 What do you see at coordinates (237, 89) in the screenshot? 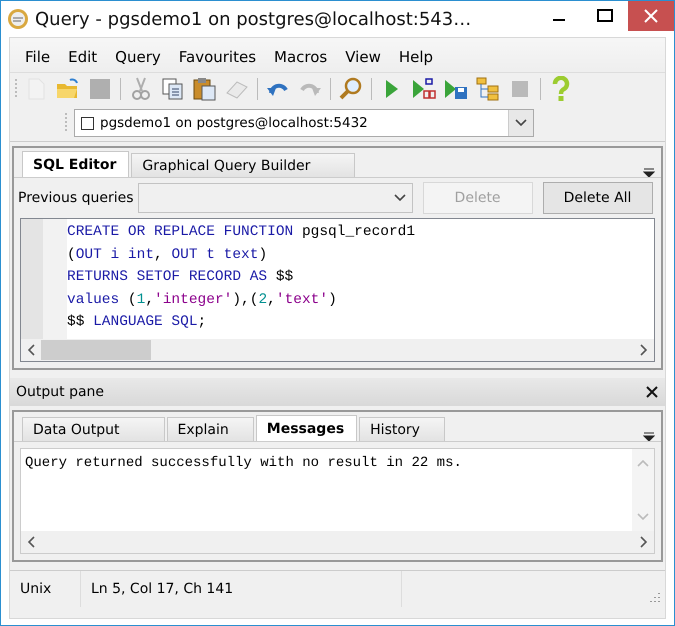
I see `eraser-icon` at bounding box center [237, 89].